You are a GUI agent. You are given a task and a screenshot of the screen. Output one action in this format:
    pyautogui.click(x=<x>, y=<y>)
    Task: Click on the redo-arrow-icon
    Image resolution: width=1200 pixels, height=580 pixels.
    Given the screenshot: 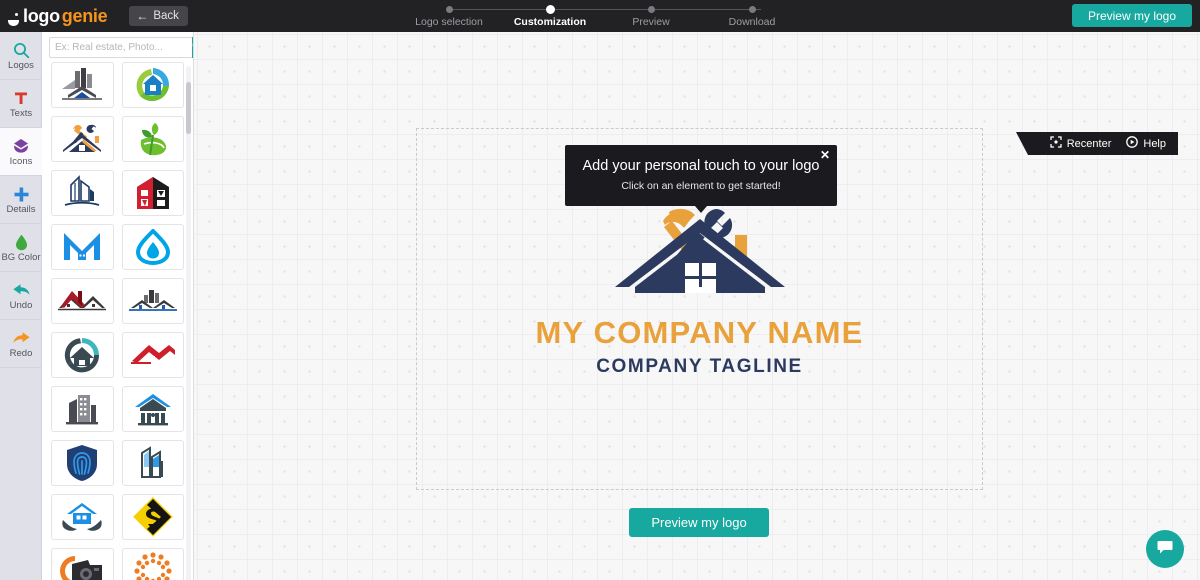 What is the action you would take?
    pyautogui.click(x=21, y=338)
    